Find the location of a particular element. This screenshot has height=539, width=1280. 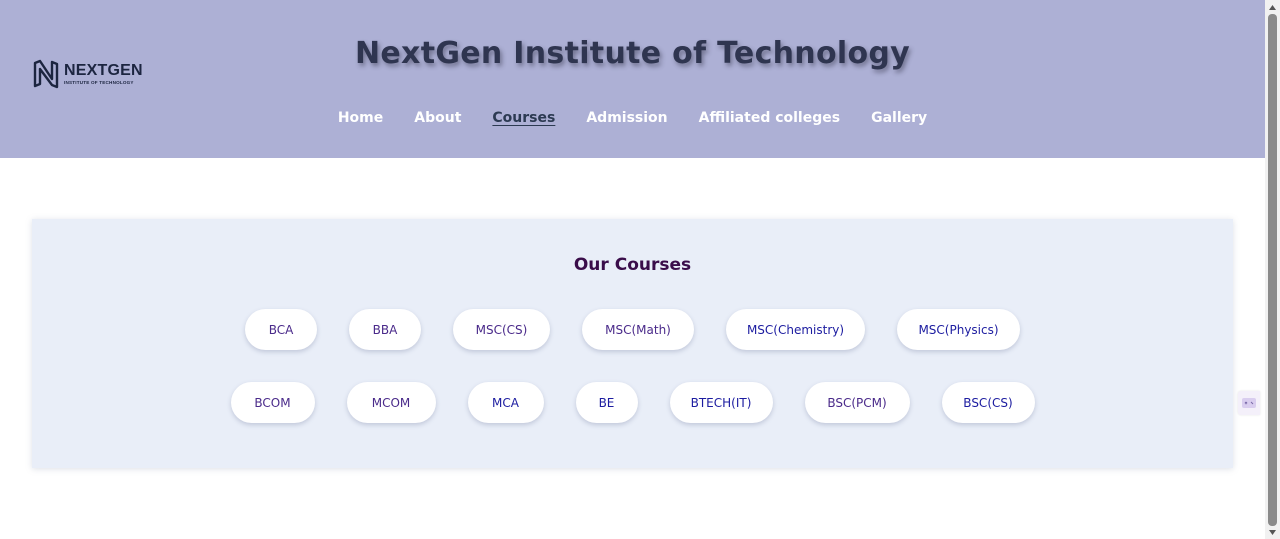

scrollbar-thumb is located at coordinates (1272, 270).